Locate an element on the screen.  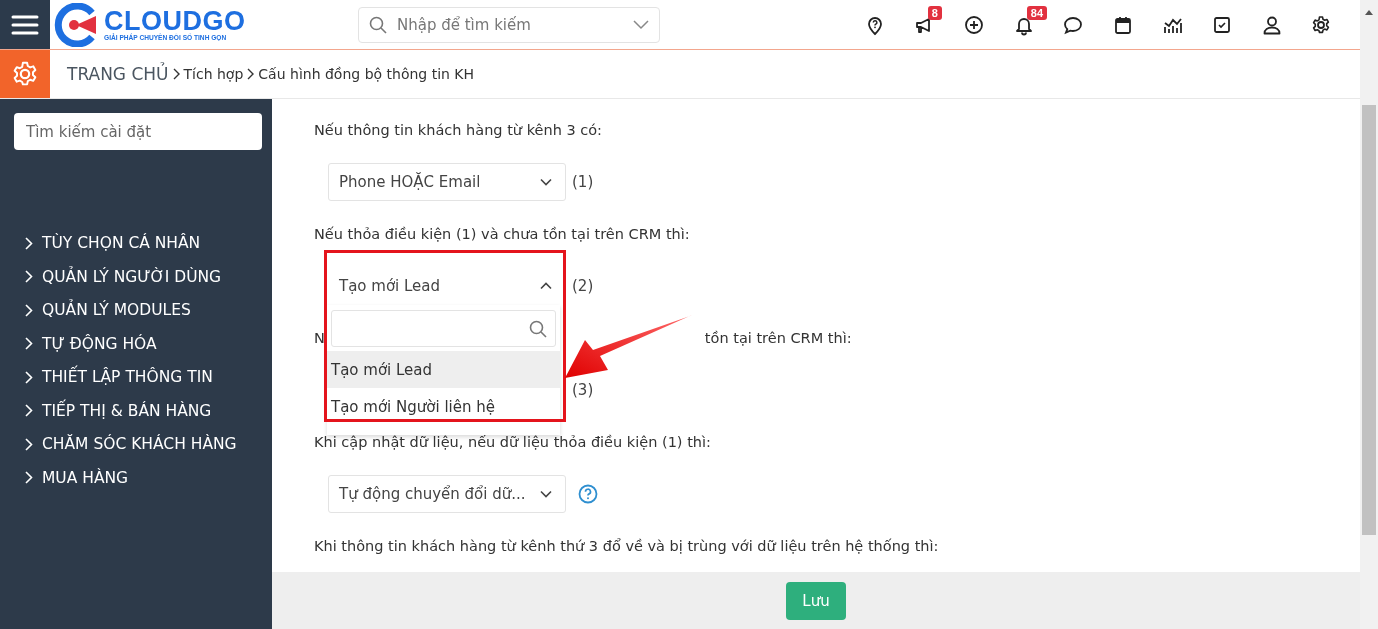
calendar-icon is located at coordinates (1122, 24).